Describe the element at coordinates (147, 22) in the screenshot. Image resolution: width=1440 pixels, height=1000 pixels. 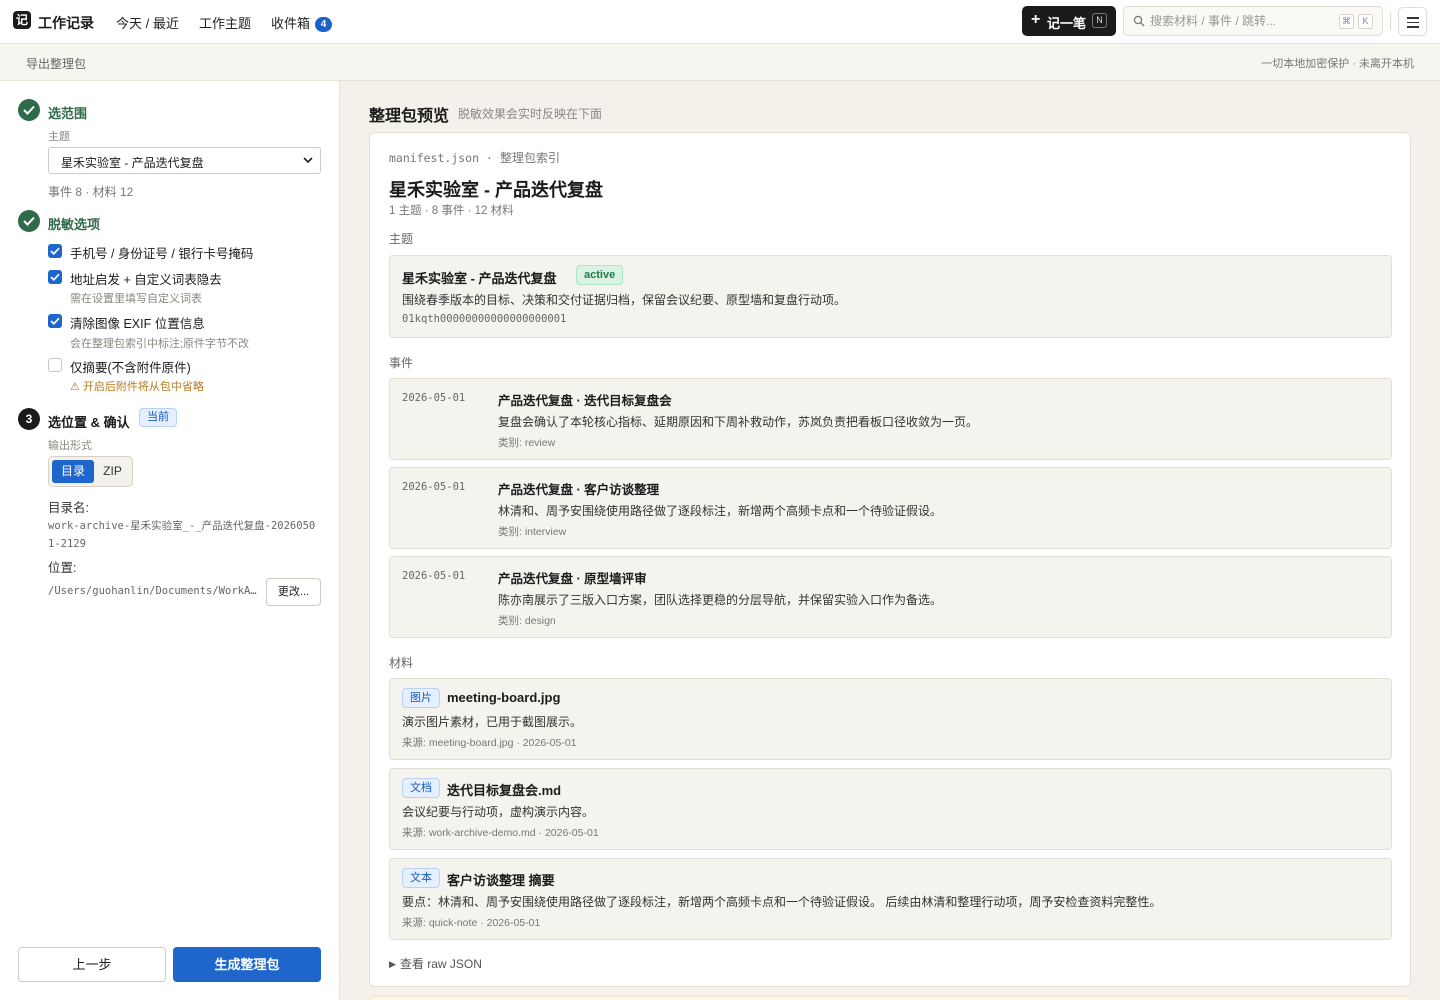
I see `nav-today-recent: 今天 / 最近` at that location.